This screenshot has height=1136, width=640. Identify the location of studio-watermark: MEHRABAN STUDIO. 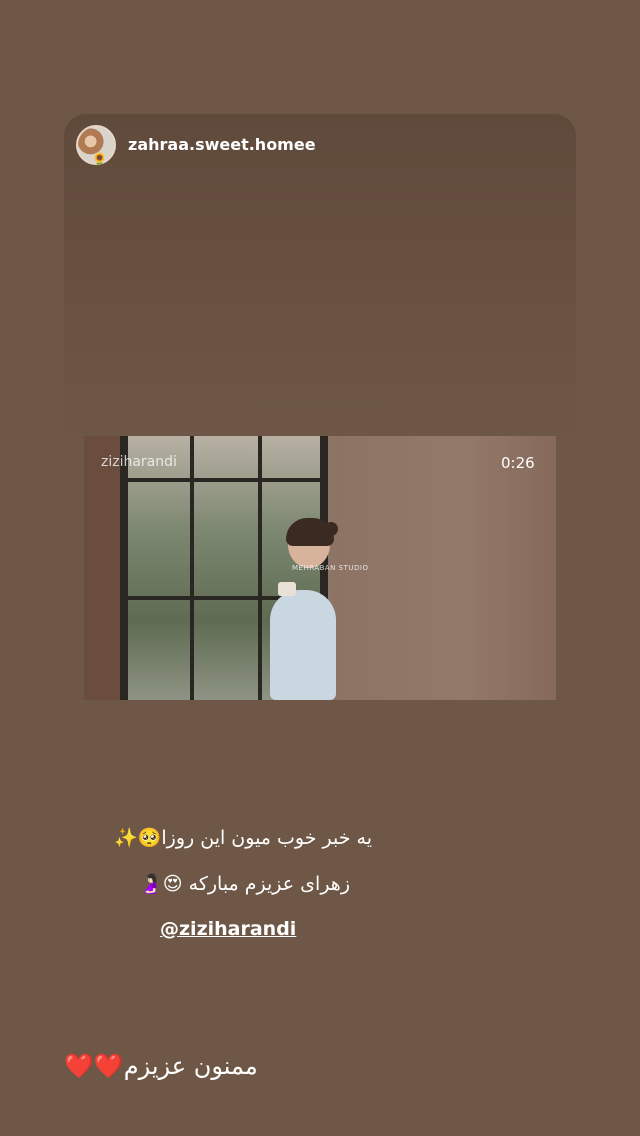
(330, 568).